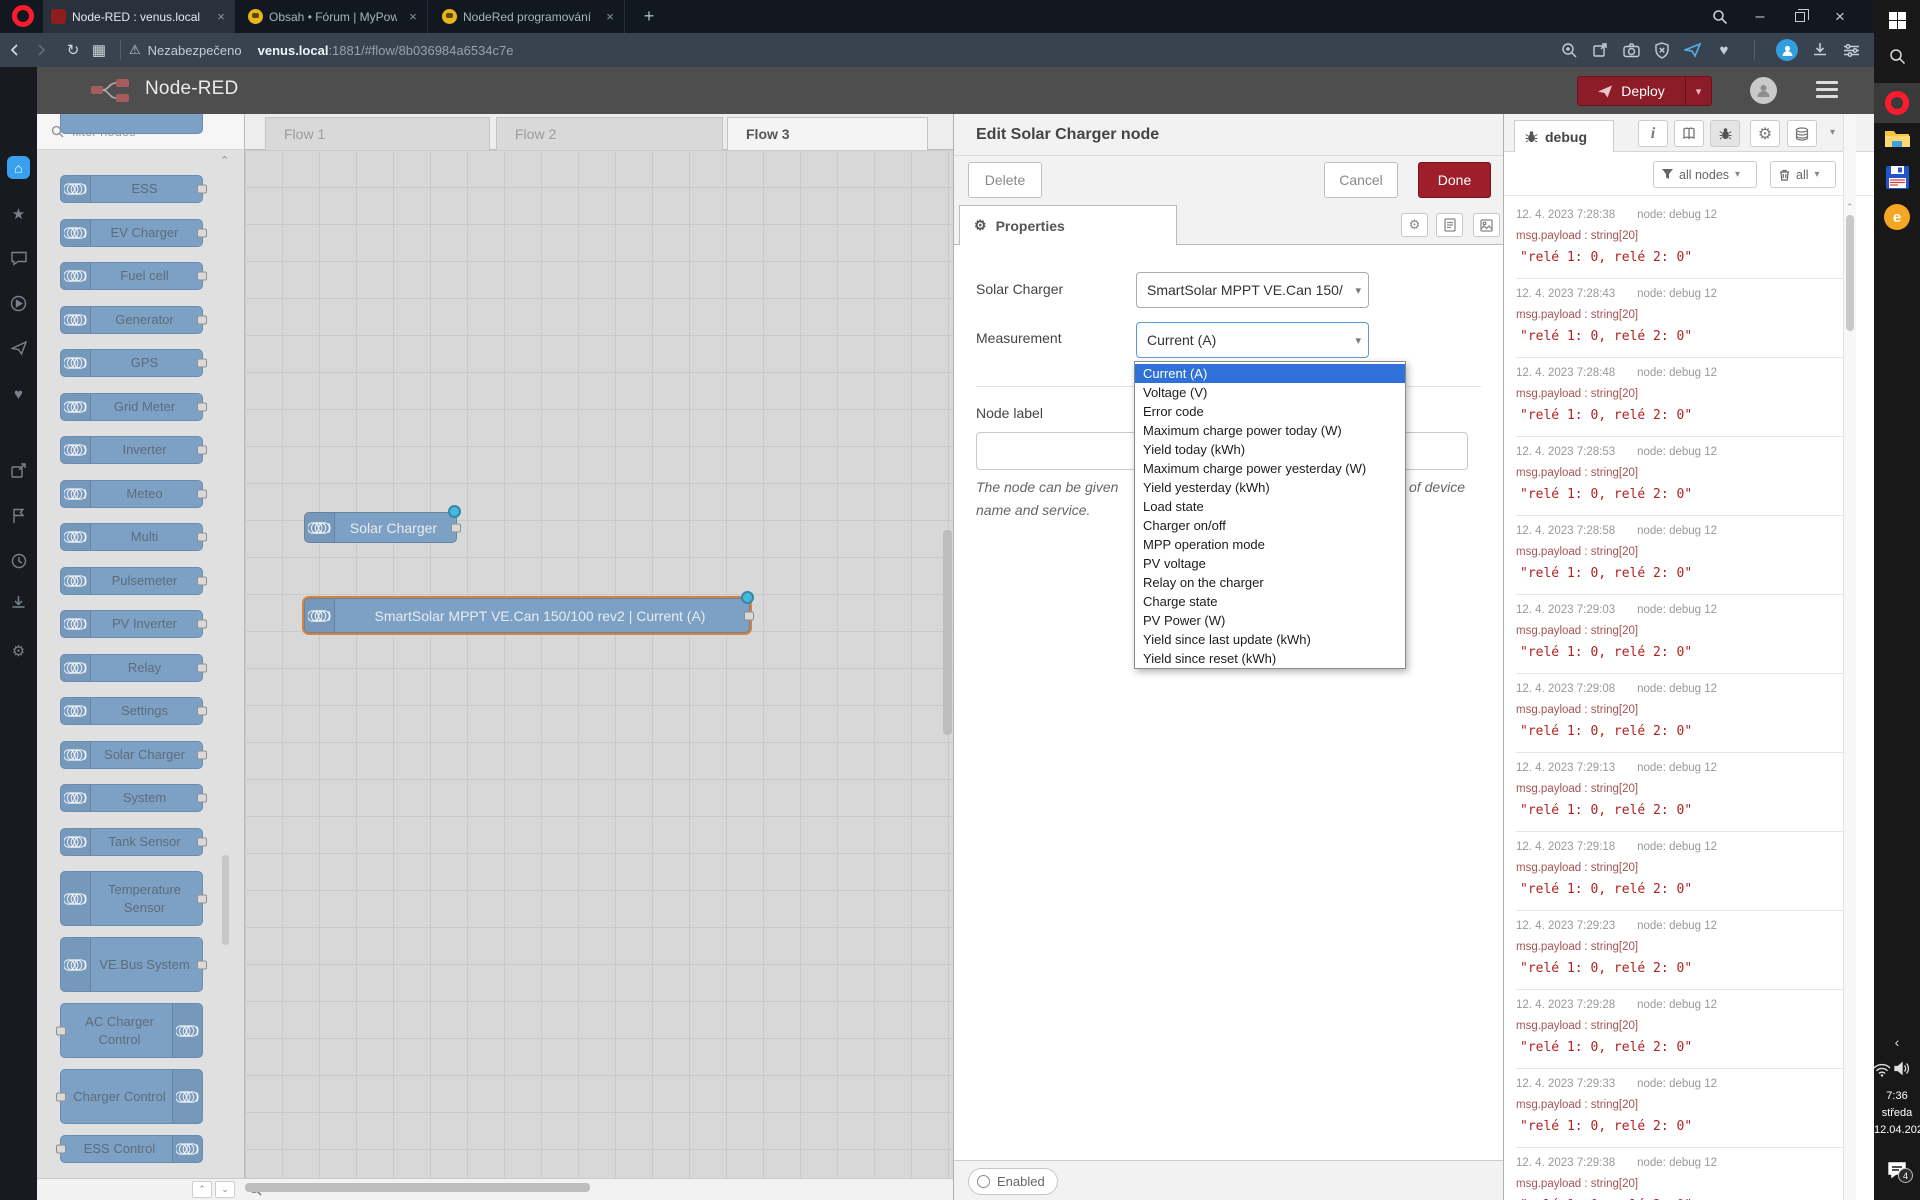  I want to click on tab-close-icon: ×, so click(610, 16).